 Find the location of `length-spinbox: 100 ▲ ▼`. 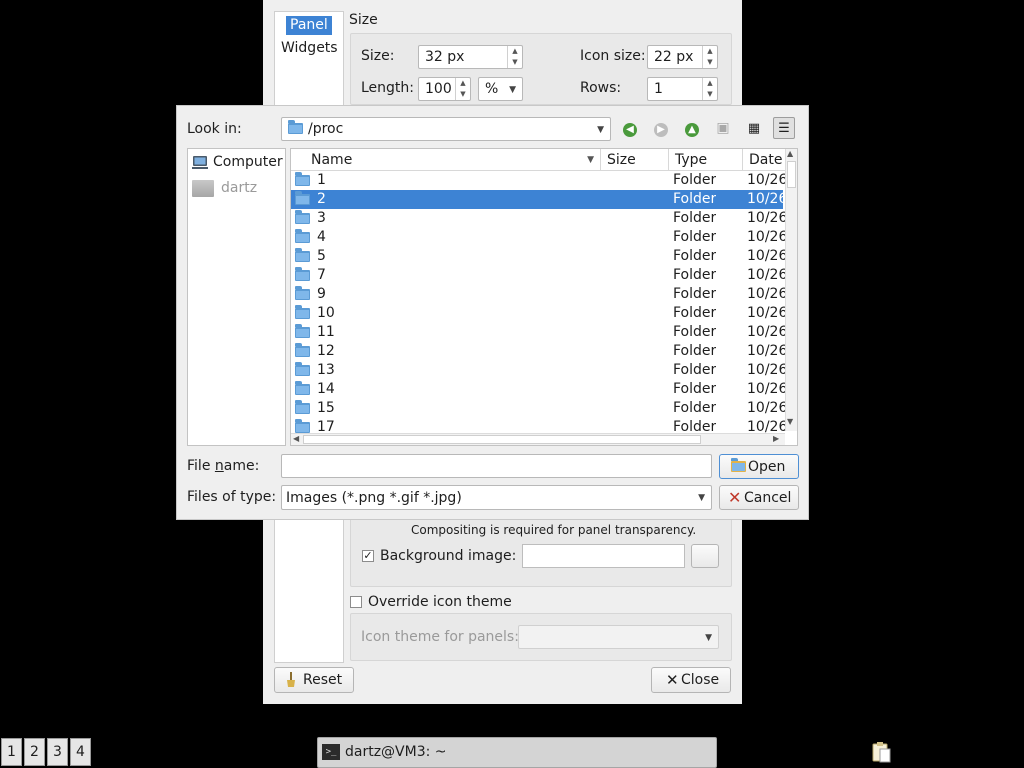

length-spinbox: 100 ▲ ▼ is located at coordinates (444, 89).